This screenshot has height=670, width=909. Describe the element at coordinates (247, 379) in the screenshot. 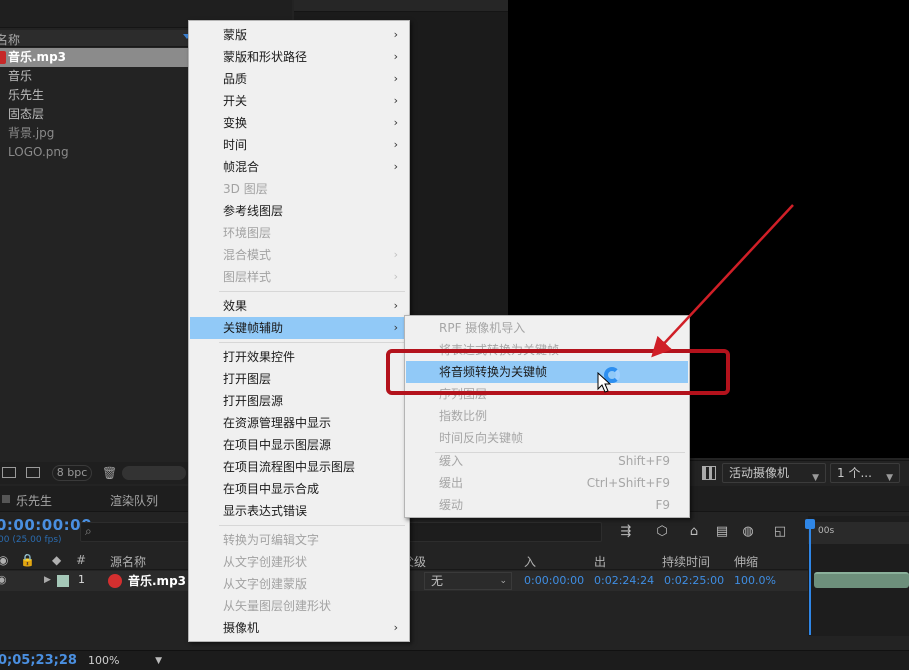

I see `menu-item-label: 打开图层` at that location.